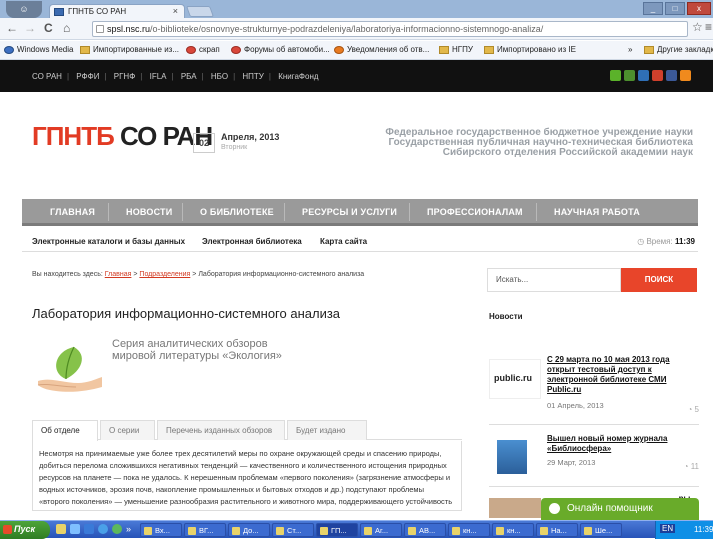 Image resolution: width=713 pixels, height=539 pixels. I want to click on nav-about: О БИБЛИОТЕКЕ, so click(237, 212).